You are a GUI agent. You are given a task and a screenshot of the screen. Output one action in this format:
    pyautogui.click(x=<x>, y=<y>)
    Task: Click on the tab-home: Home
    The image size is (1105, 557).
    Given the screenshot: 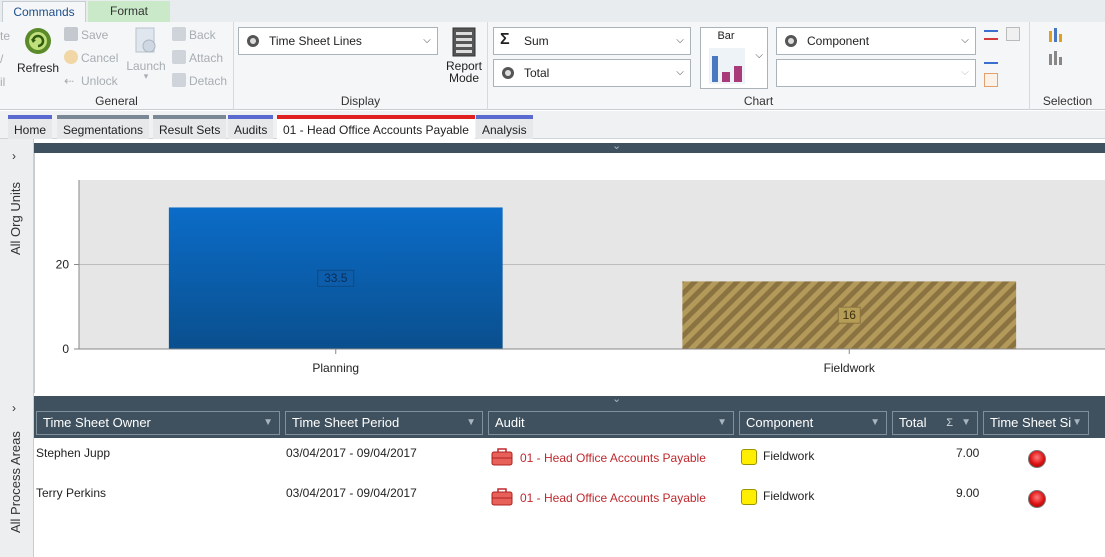 What is the action you would take?
    pyautogui.click(x=30, y=127)
    